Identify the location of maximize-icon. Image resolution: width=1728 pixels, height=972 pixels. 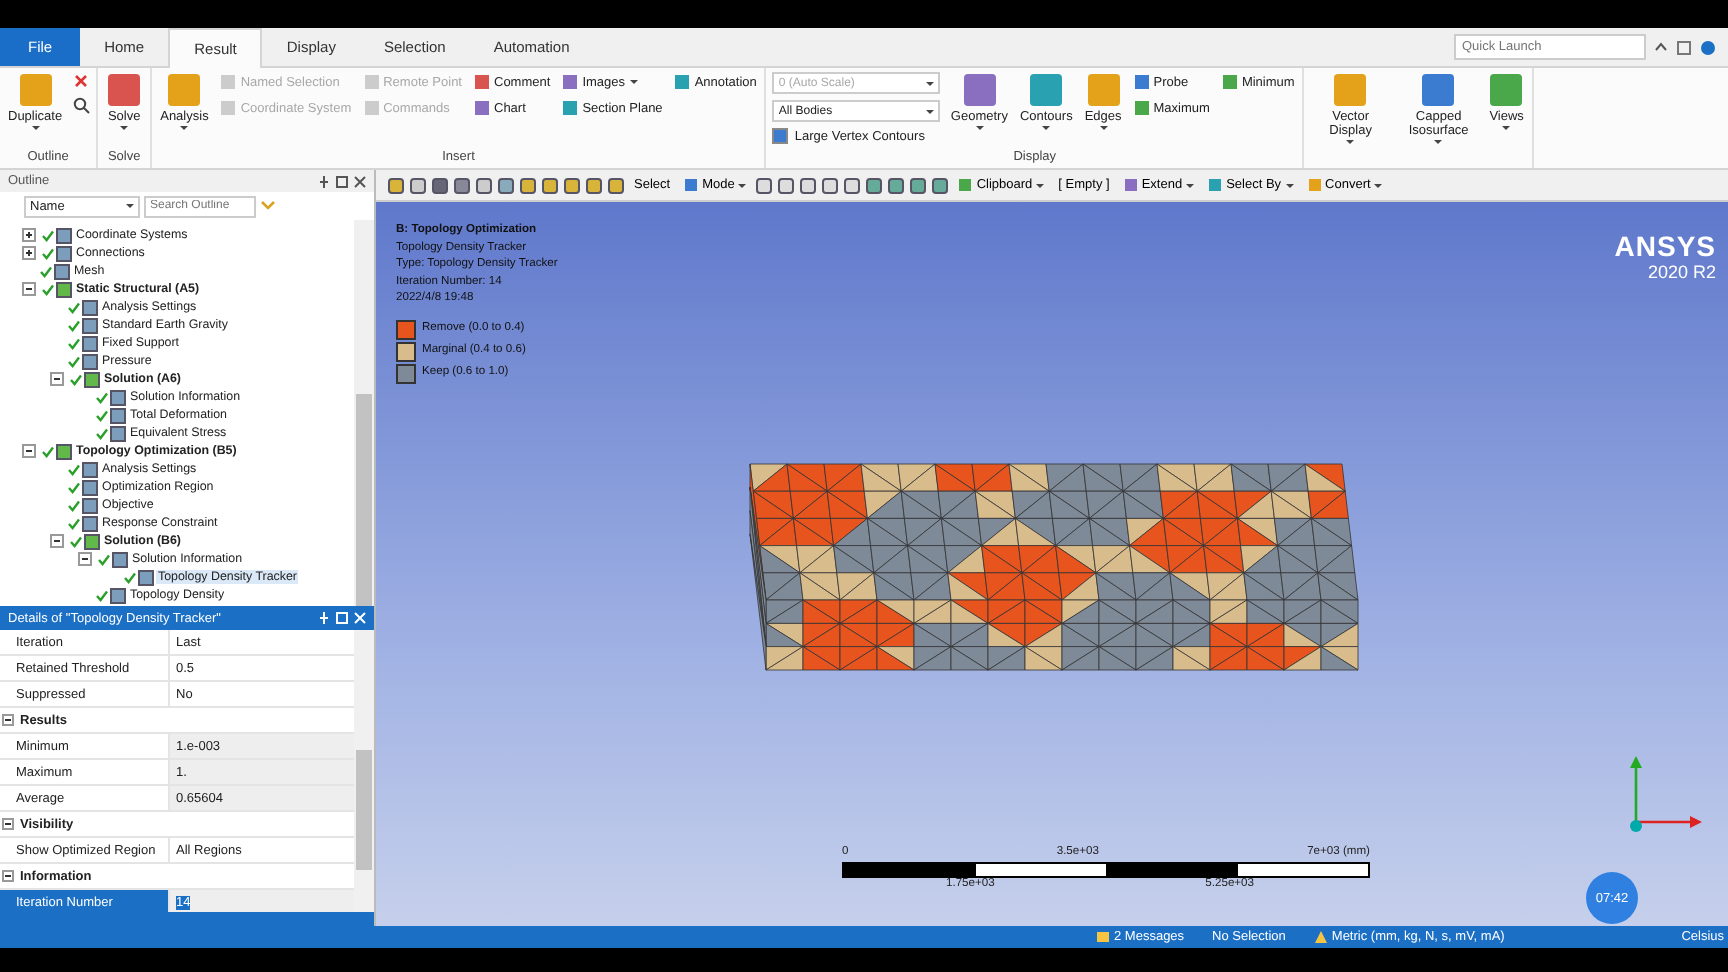
(342, 181).